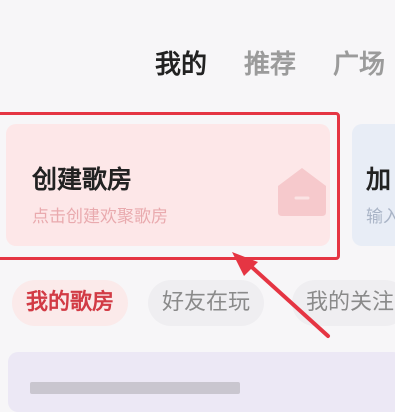 Image resolution: width=395 pixels, height=412 pixels. What do you see at coordinates (100, 217) in the screenshot?
I see `create-room-subtitle: 点击创建欢聚歌房` at bounding box center [100, 217].